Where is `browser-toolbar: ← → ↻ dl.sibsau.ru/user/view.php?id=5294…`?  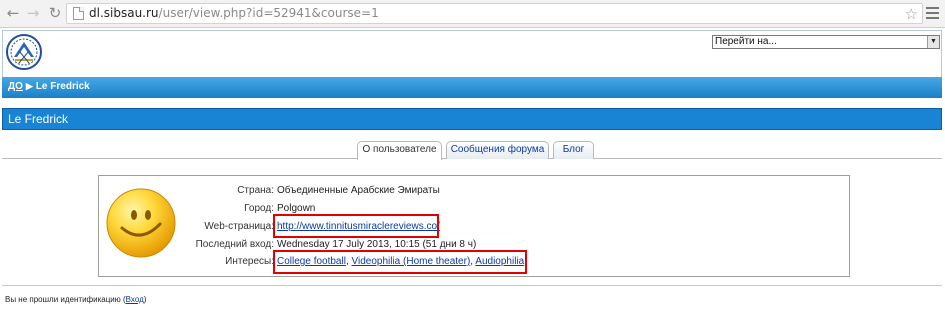
browser-toolbar: ← → ↻ dl.sibsau.ru/user/view.php?id=5294… is located at coordinates (472, 14).